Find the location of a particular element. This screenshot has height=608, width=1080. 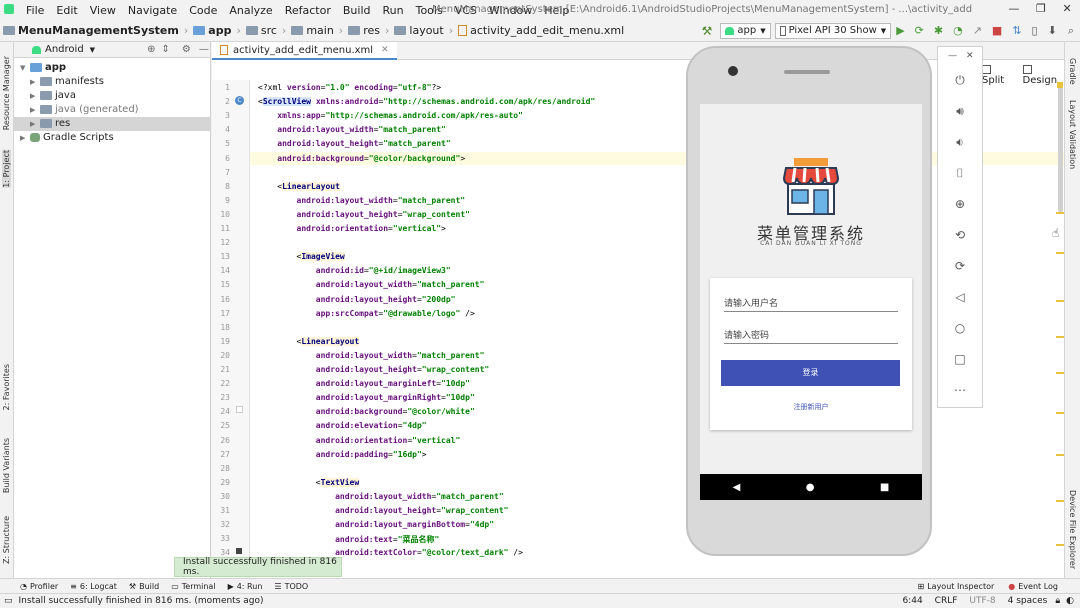

minimize-icon: — is located at coordinates (1013, 10).